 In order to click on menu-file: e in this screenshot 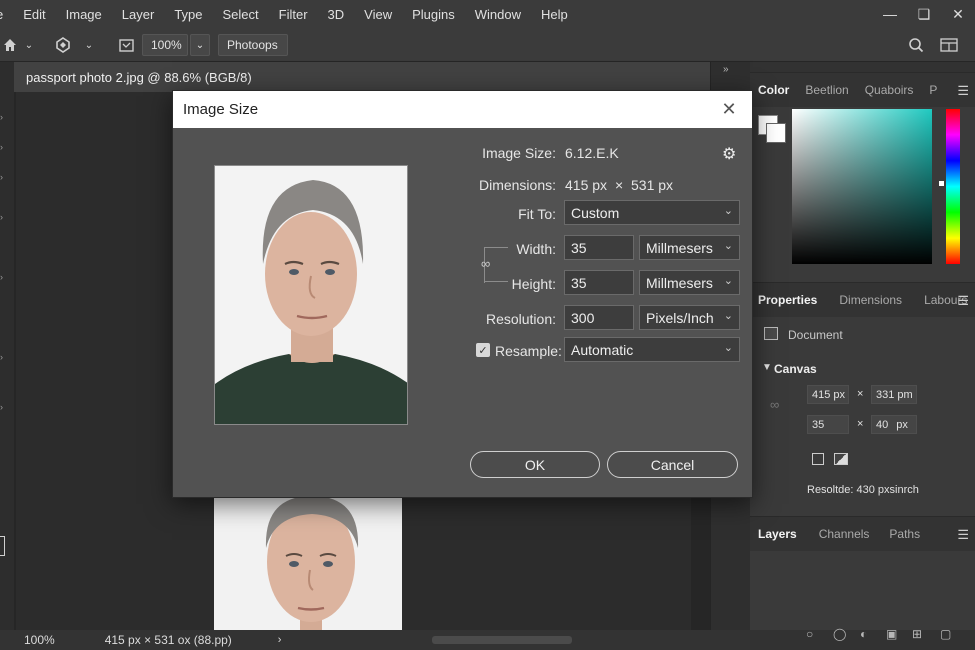, I will do `click(6, 14)`.